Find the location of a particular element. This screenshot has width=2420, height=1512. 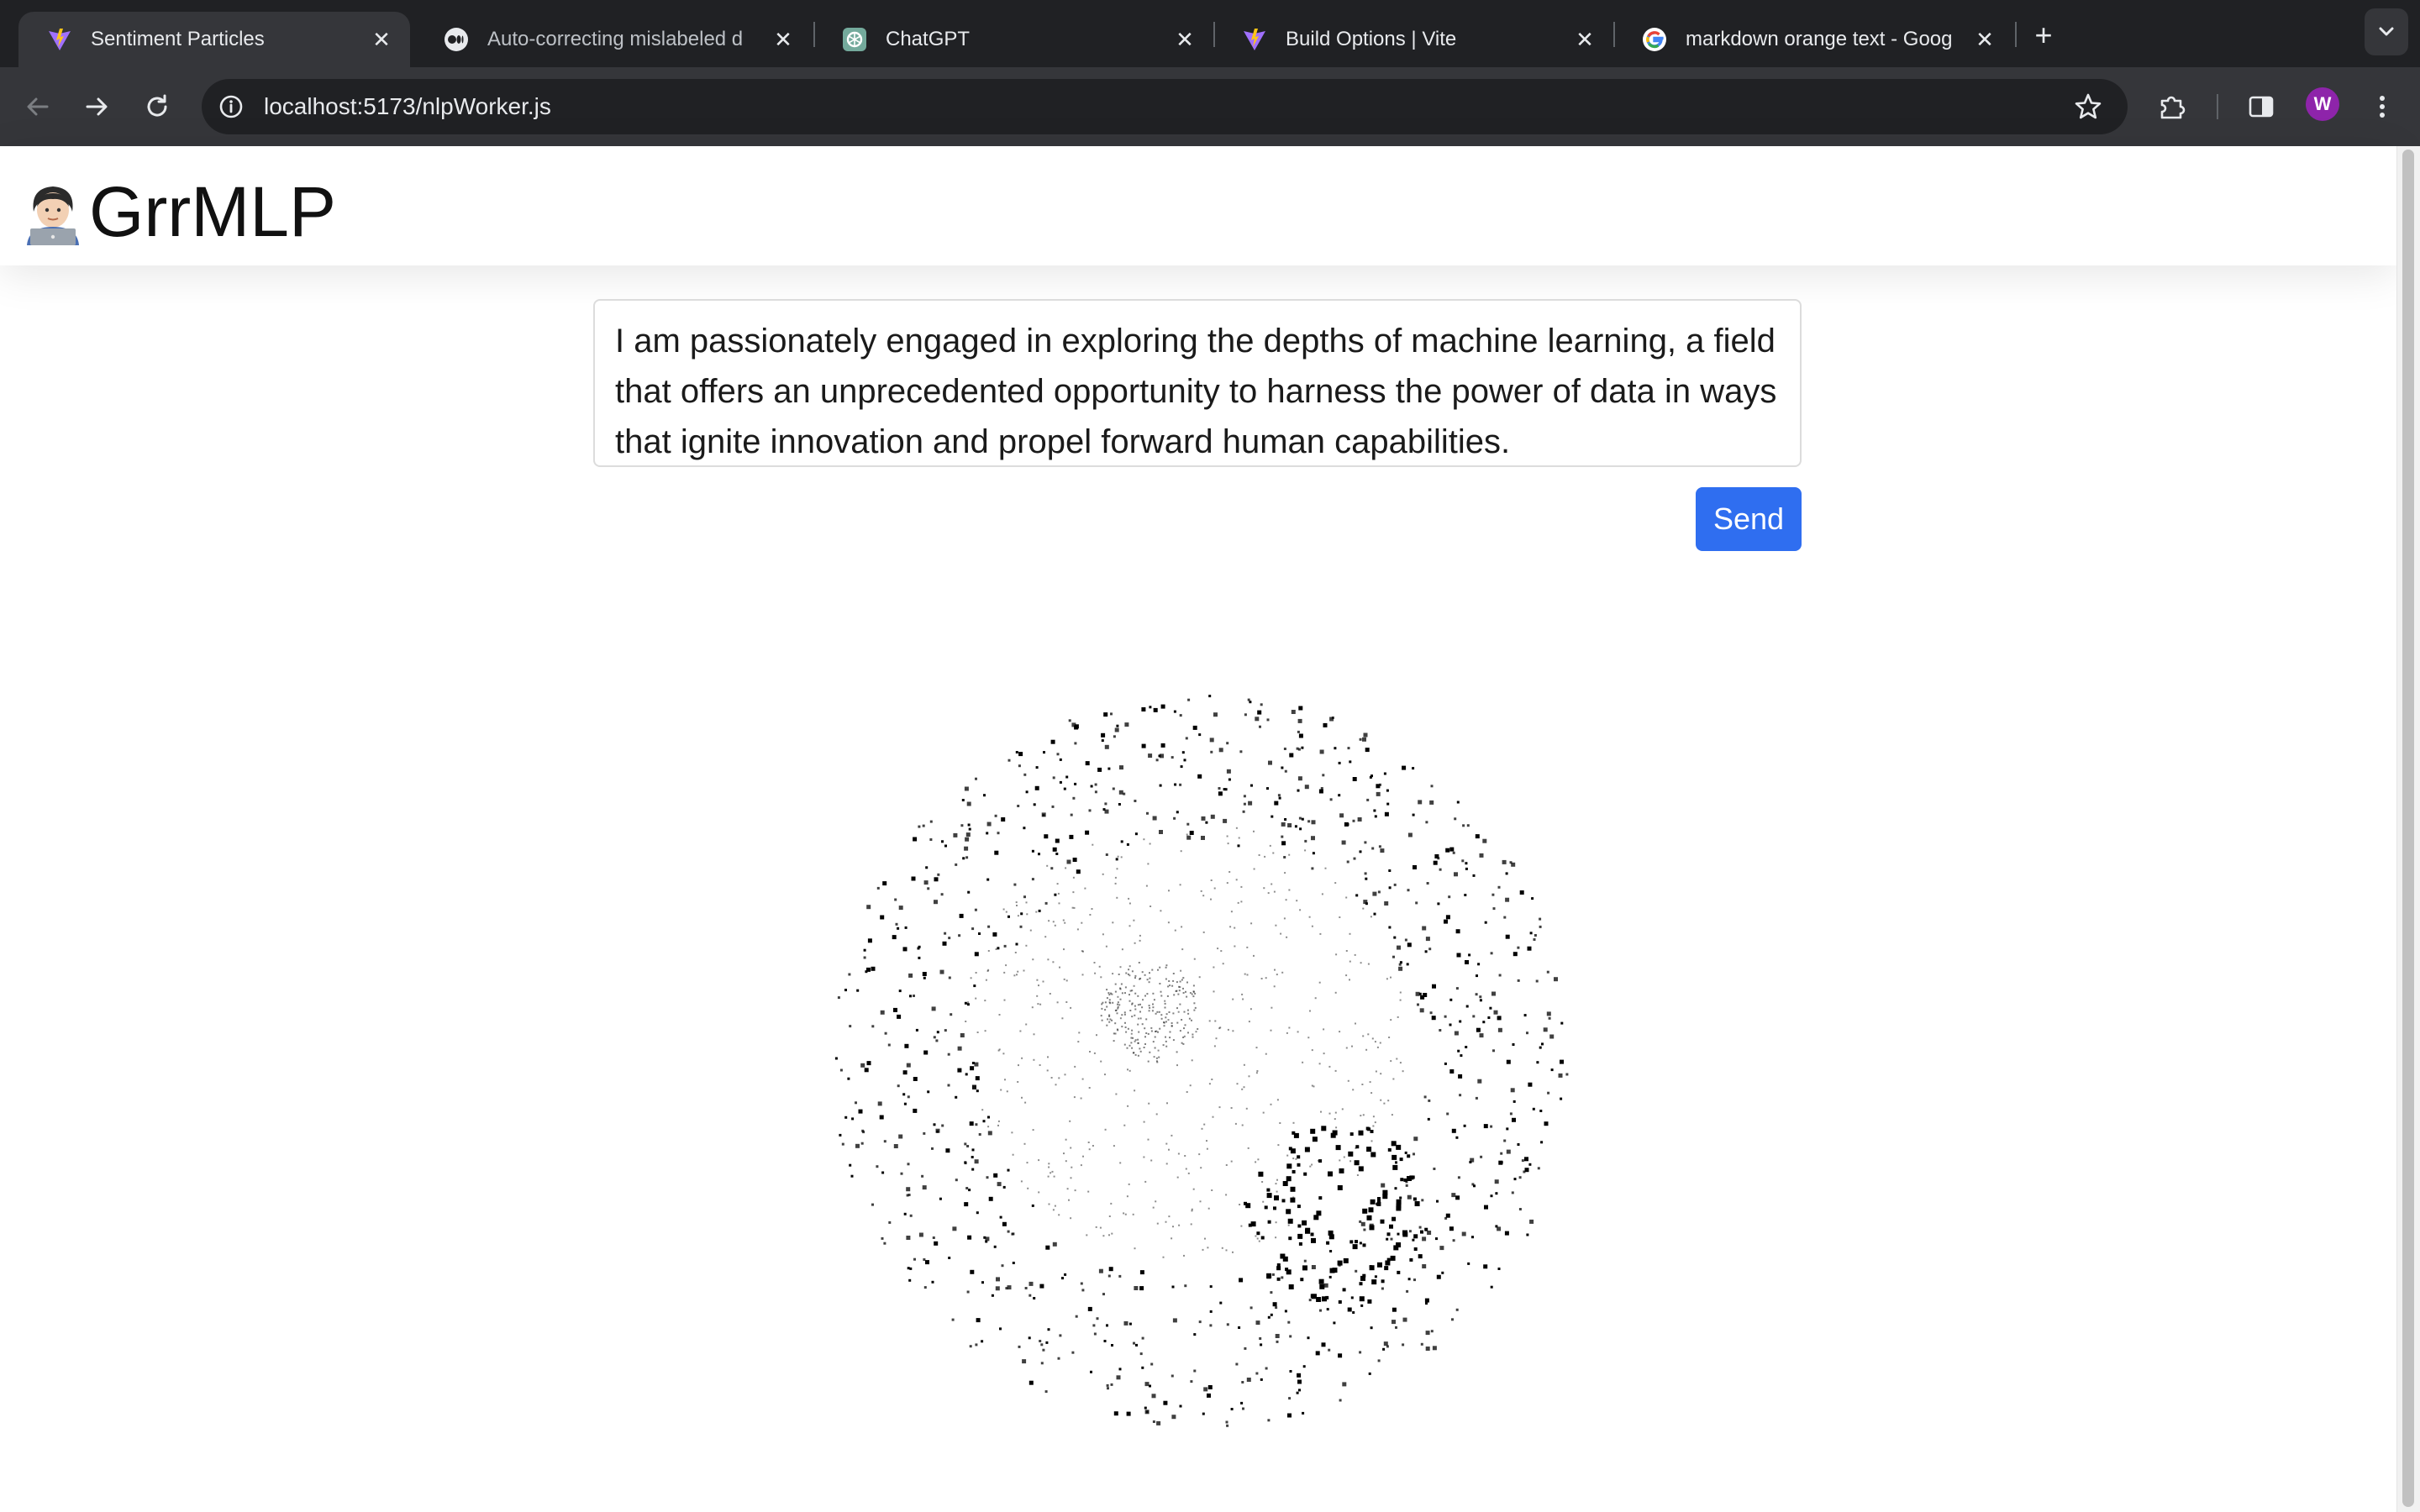

tab-sentiment-particles: Sentiment Particles ✕ is located at coordinates (214, 39).